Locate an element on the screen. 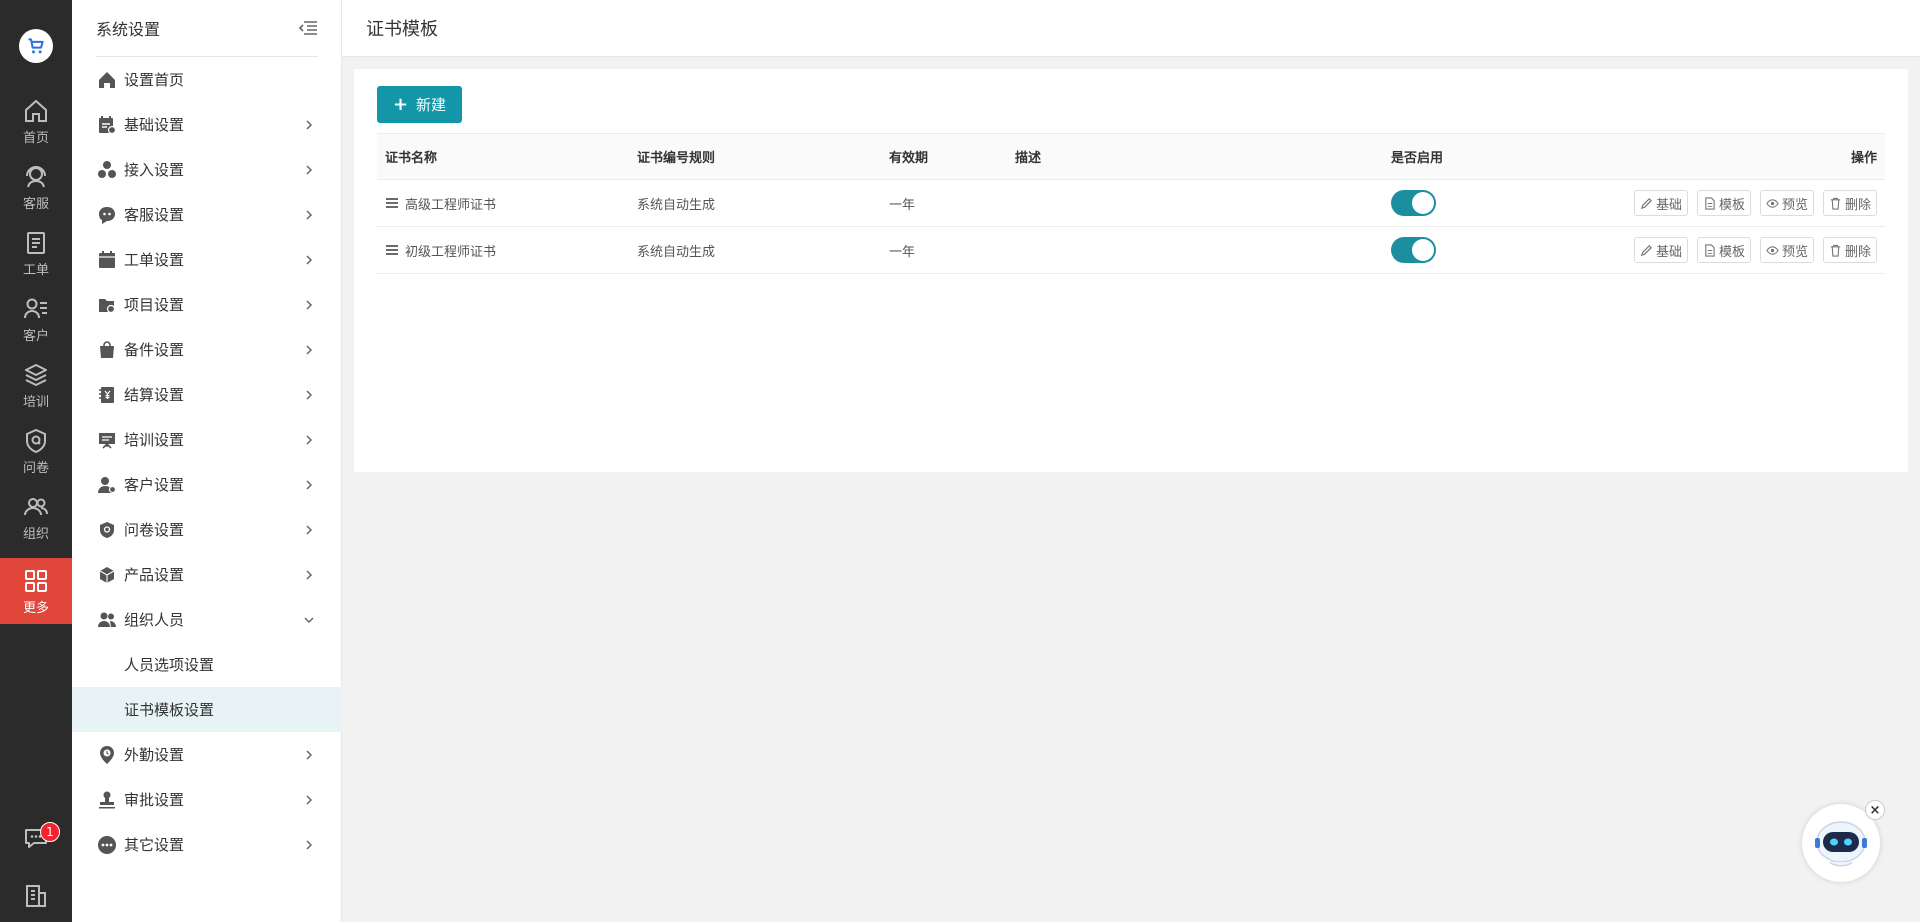  sidebar-item-settings-home: 设置首页 is located at coordinates (207, 79).